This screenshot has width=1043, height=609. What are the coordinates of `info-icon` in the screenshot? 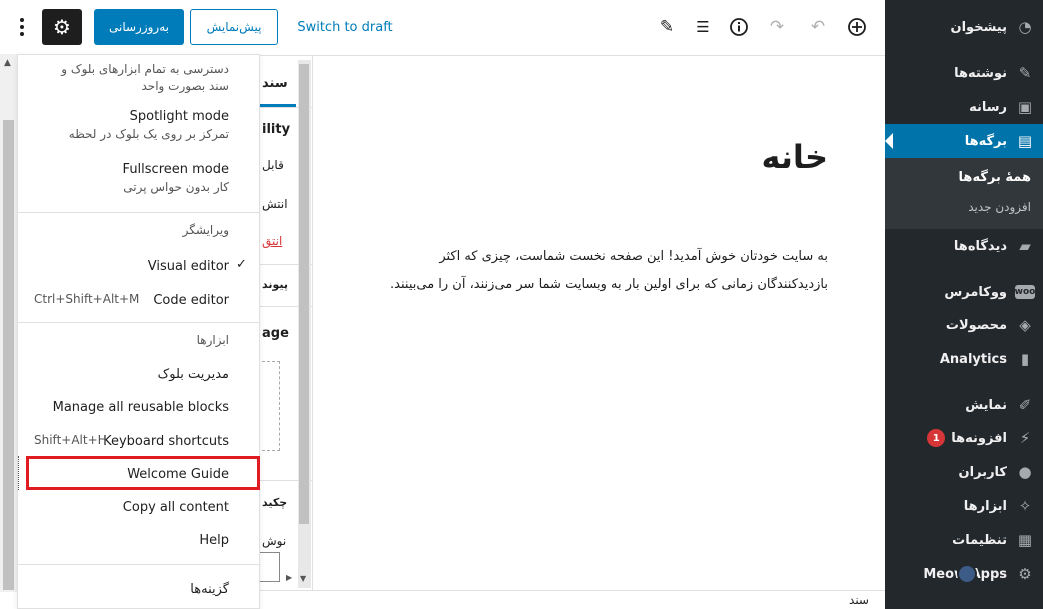 It's located at (739, 27).